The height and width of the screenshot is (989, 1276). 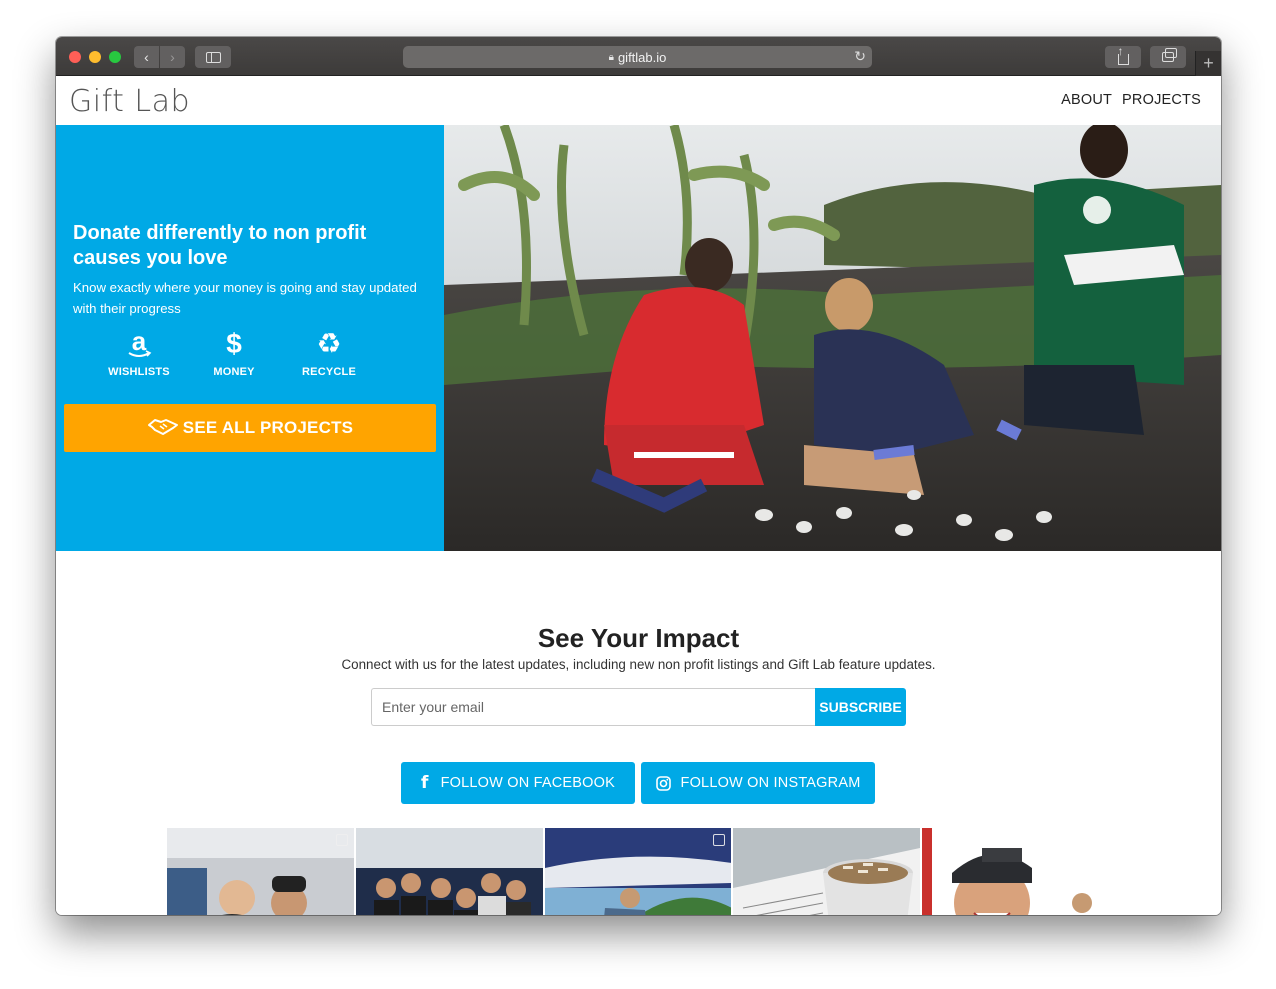 What do you see at coordinates (770, 783) in the screenshot?
I see `follow-instagram-label: FOLLOW ON INSTAGRAM` at bounding box center [770, 783].